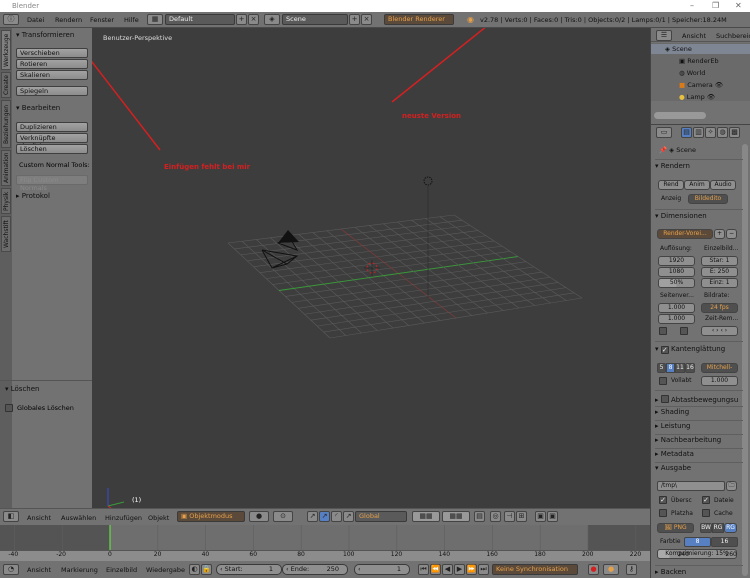 This screenshot has height=578, width=750. I want to click on bake-panel-header: ▸ Backen, so click(670, 572).